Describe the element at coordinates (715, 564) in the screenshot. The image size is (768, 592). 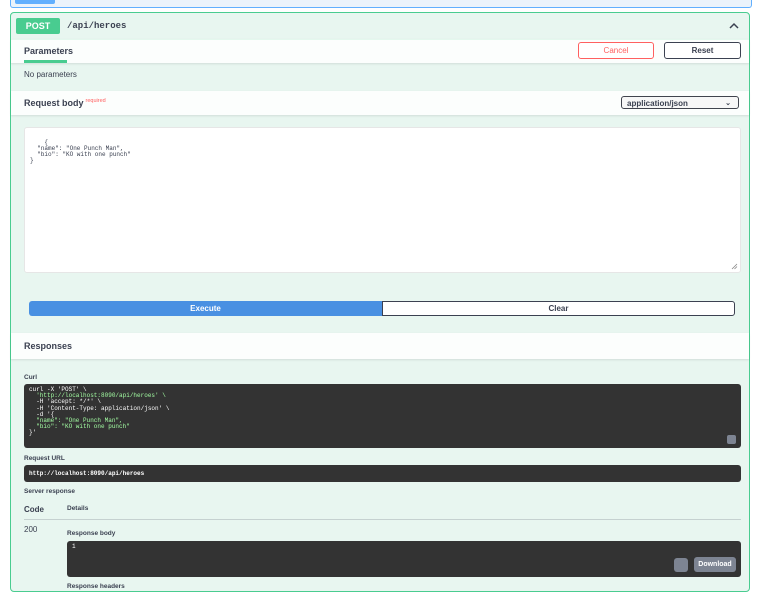
I see `download-button: Download` at that location.